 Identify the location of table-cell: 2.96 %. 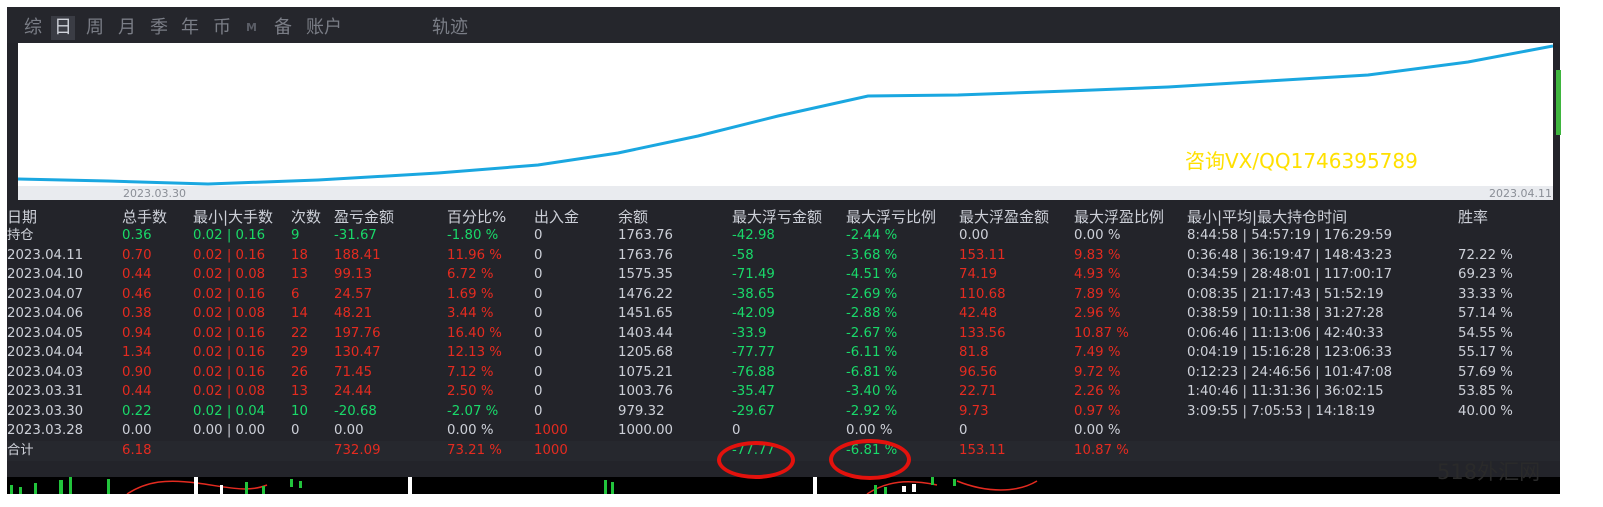
(1097, 313).